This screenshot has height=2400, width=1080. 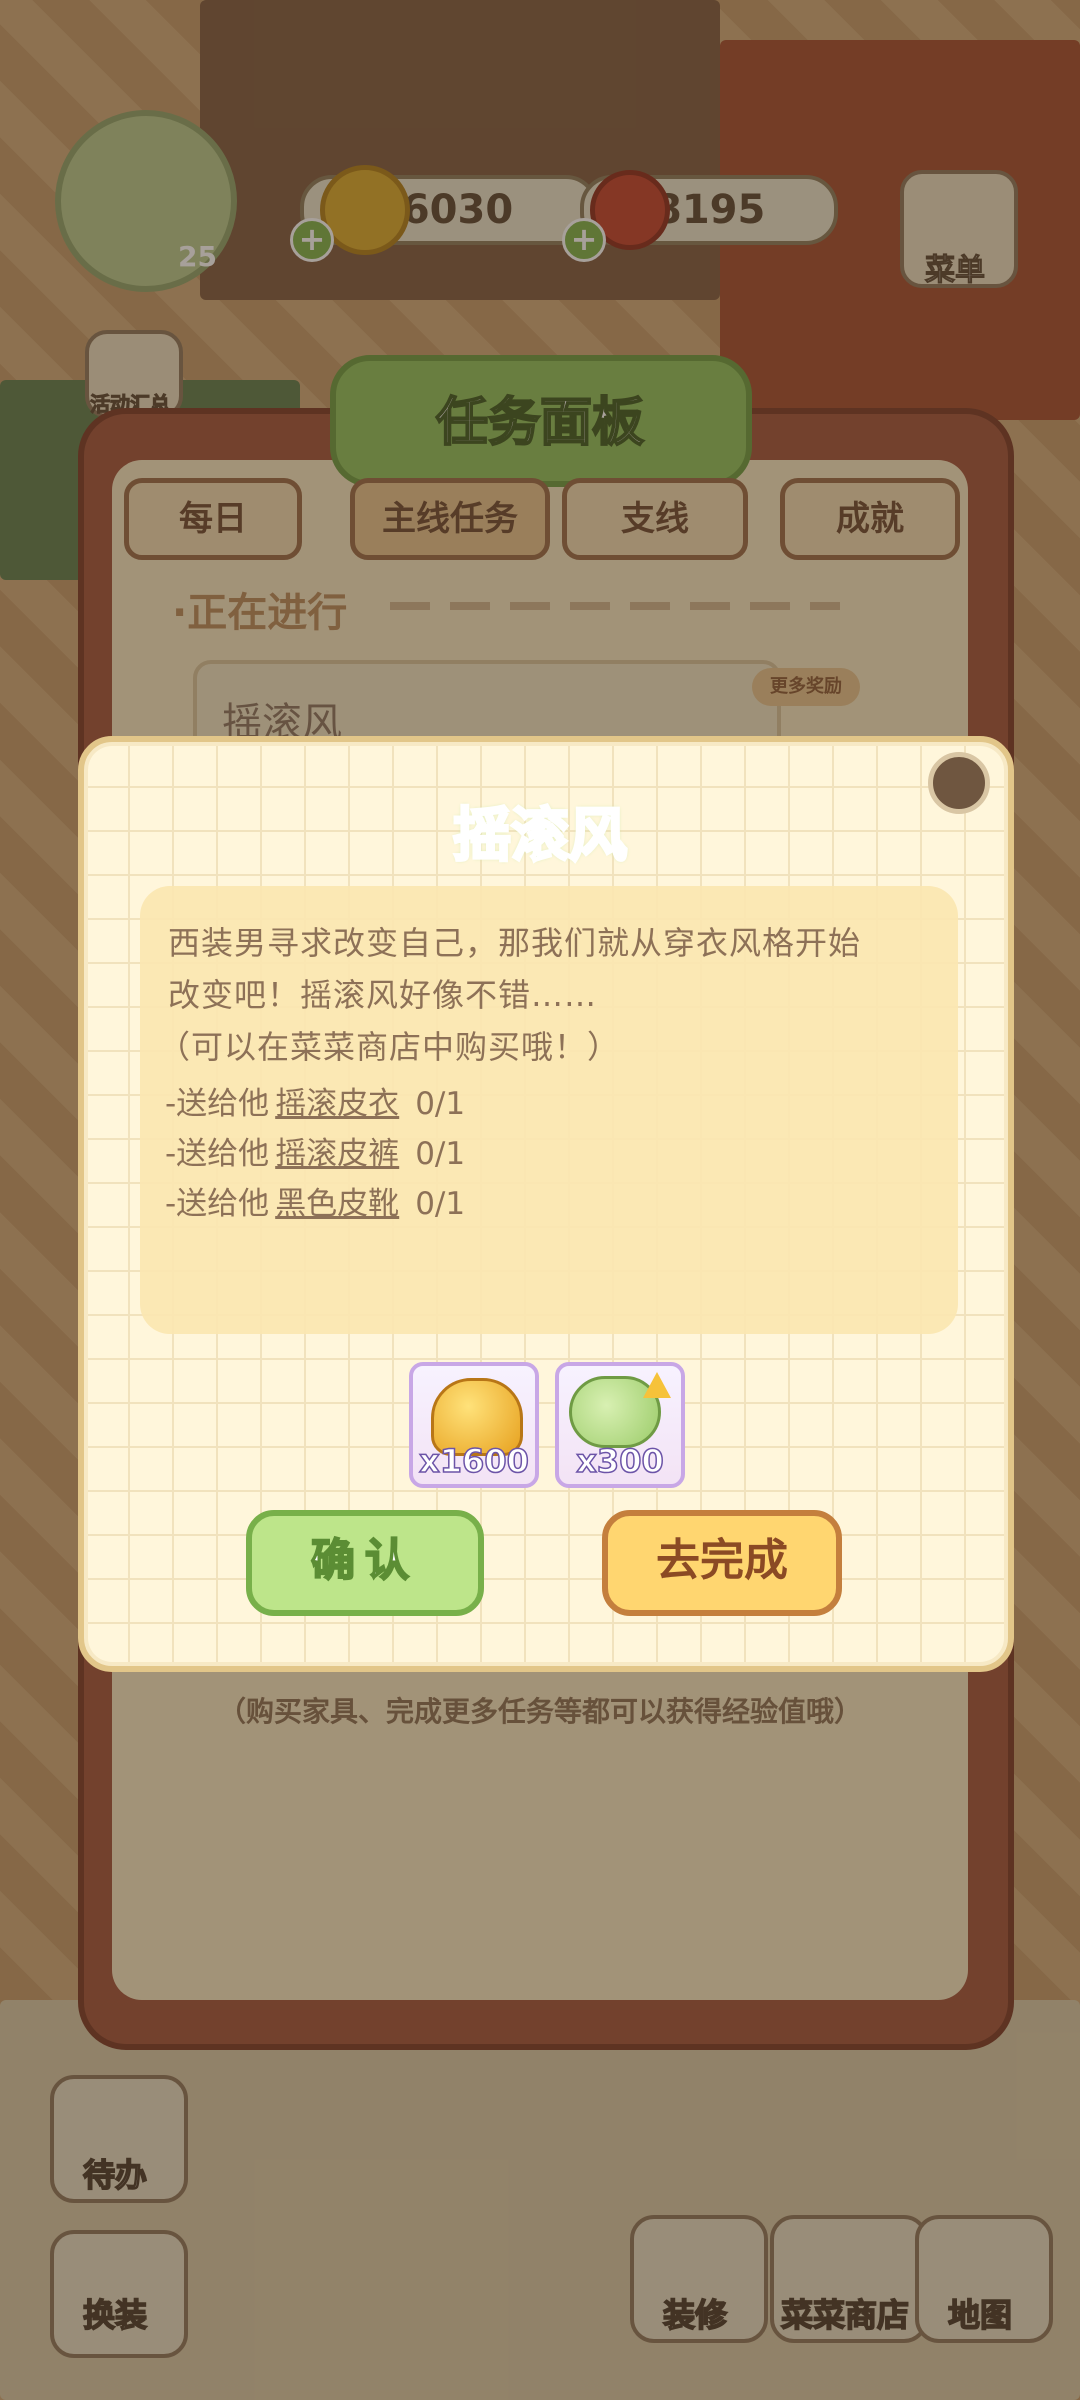 I want to click on reward-experience: x300, so click(x=620, y=1425).